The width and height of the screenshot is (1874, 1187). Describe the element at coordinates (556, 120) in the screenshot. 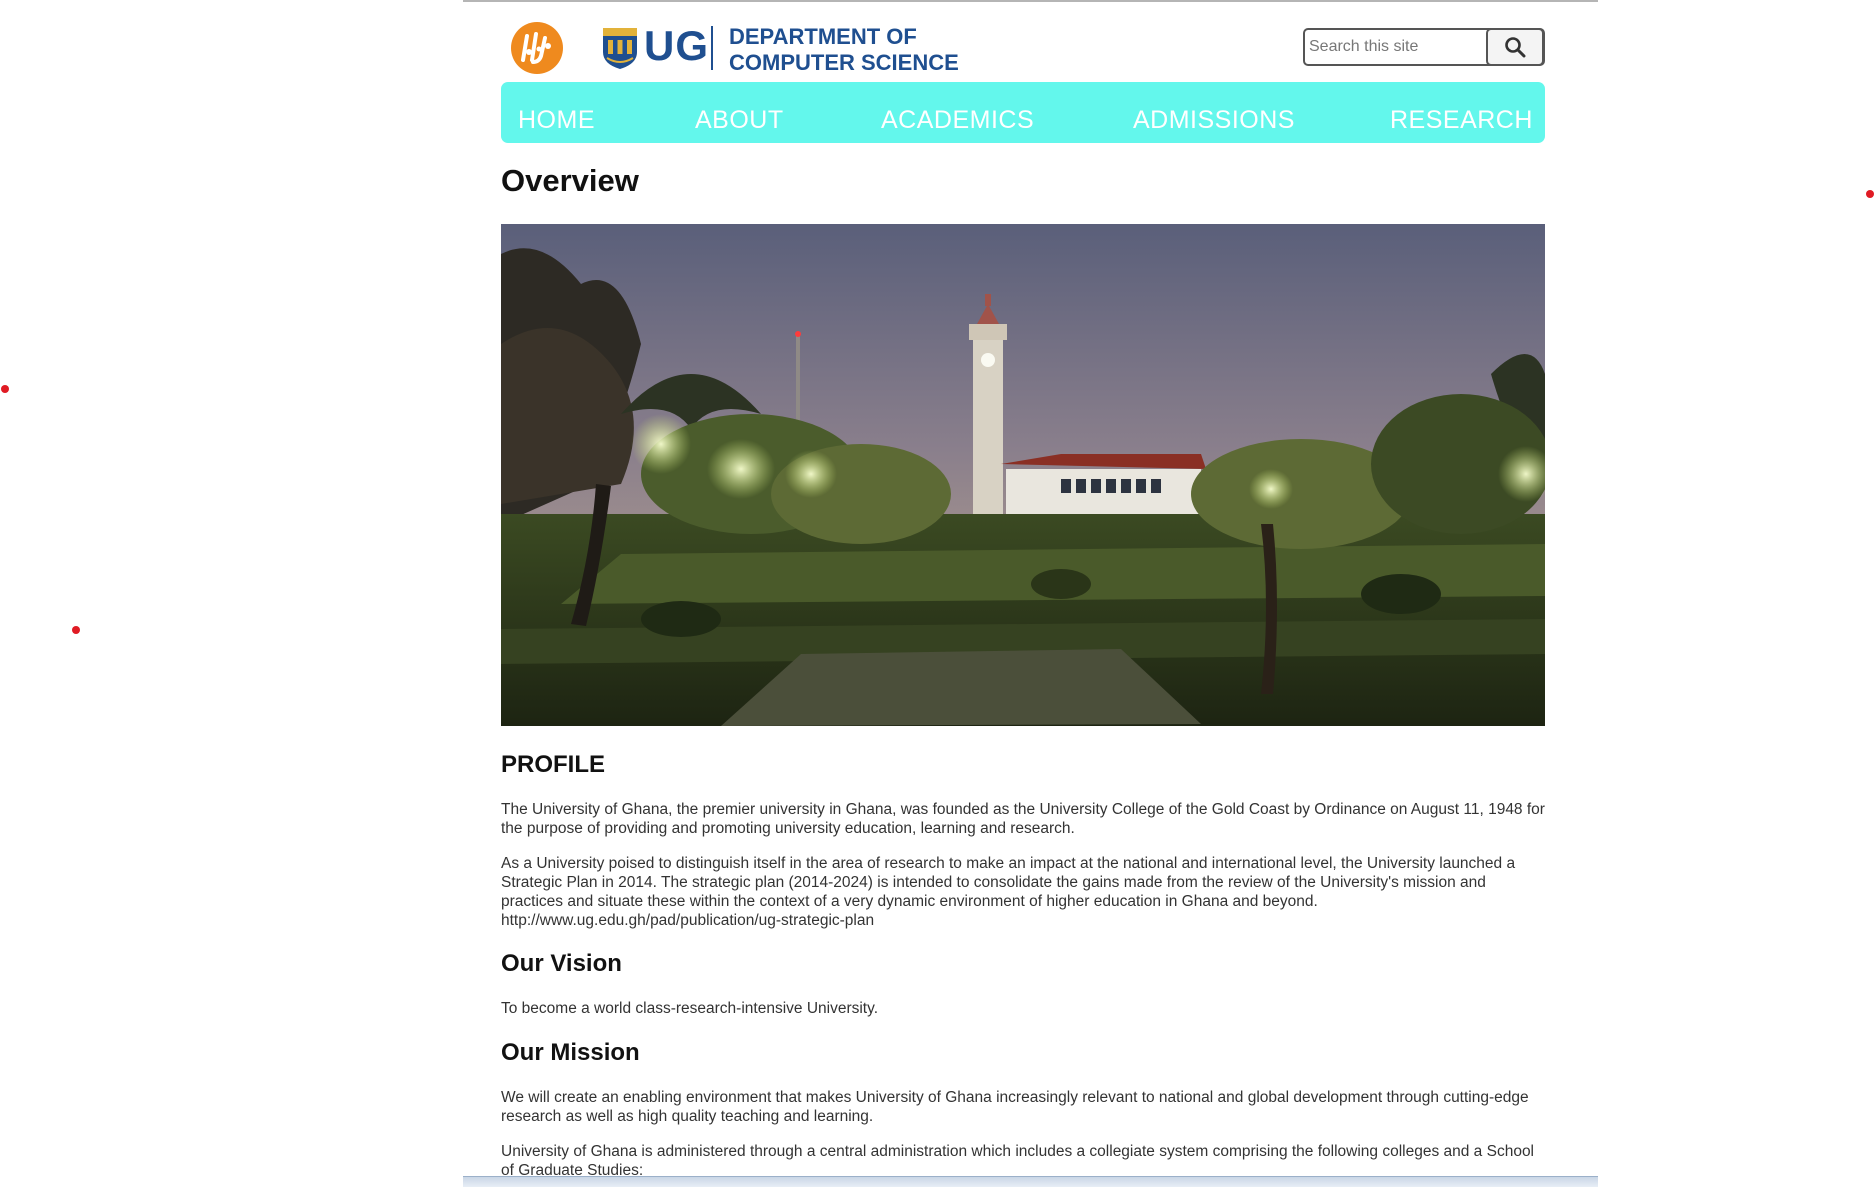

I see `nav-item-home: HOME` at that location.